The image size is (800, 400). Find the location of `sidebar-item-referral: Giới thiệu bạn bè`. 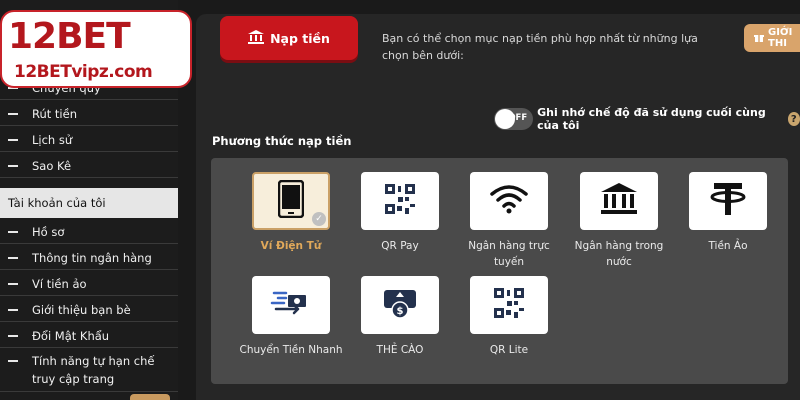

sidebar-item-referral: Giới thiệu bạn bè is located at coordinates (89, 310).